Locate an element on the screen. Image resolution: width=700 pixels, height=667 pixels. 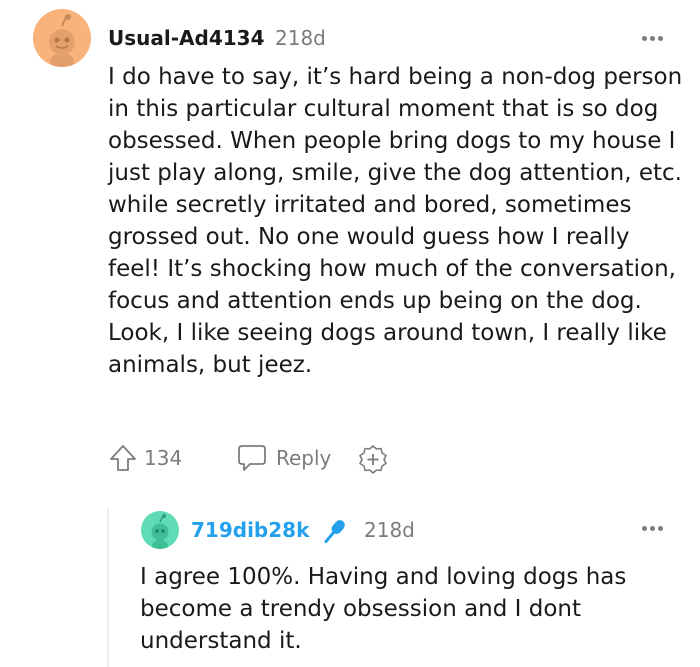
upvote-button: 134 is located at coordinates (145, 458).